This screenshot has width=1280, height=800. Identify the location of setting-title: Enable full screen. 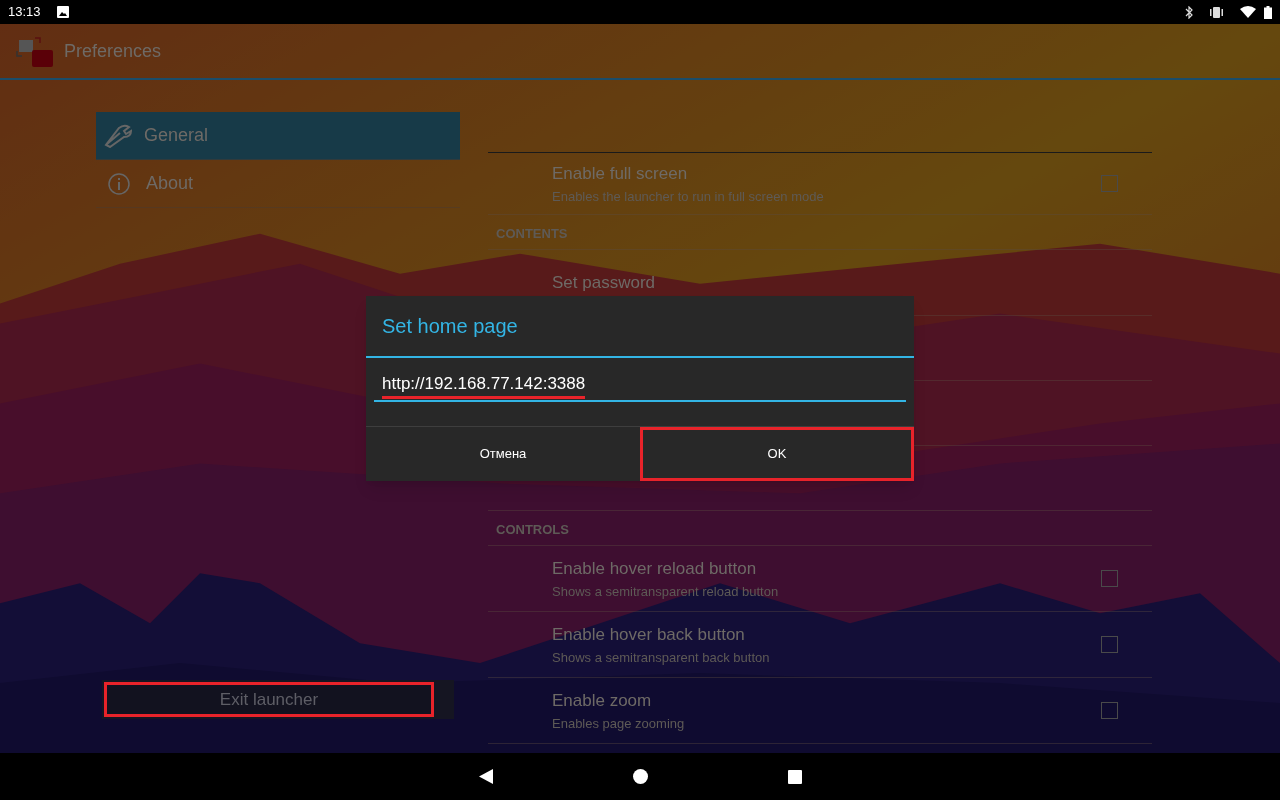
(826, 174).